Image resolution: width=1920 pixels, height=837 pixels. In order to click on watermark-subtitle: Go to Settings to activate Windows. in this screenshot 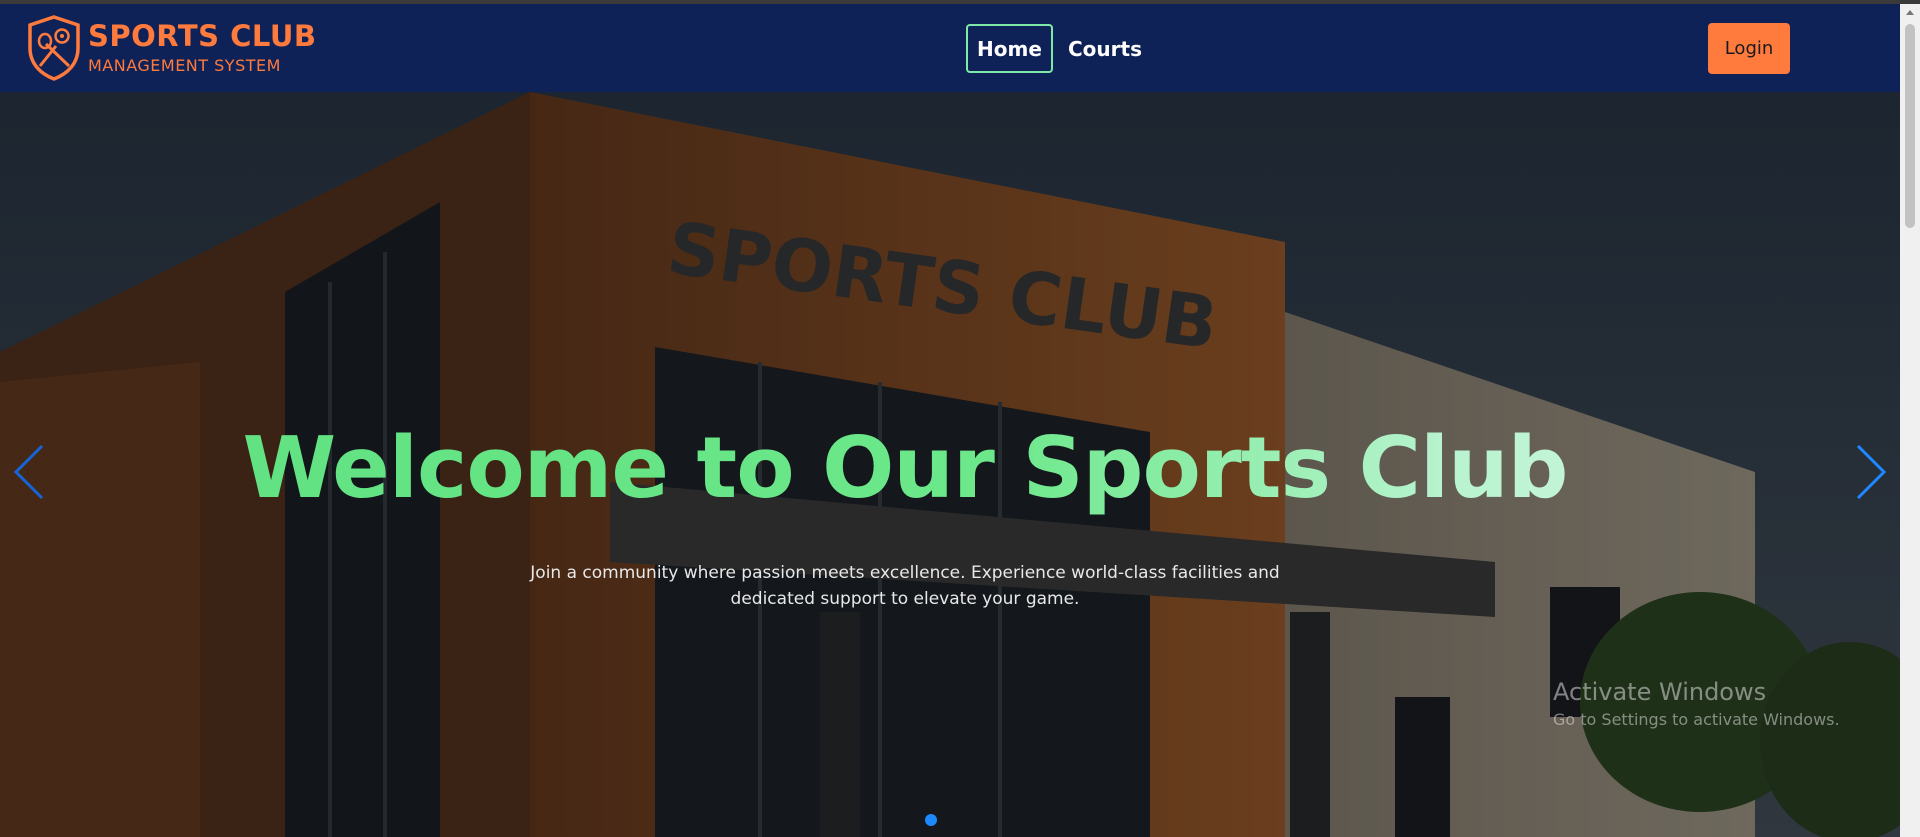, I will do `click(1696, 719)`.